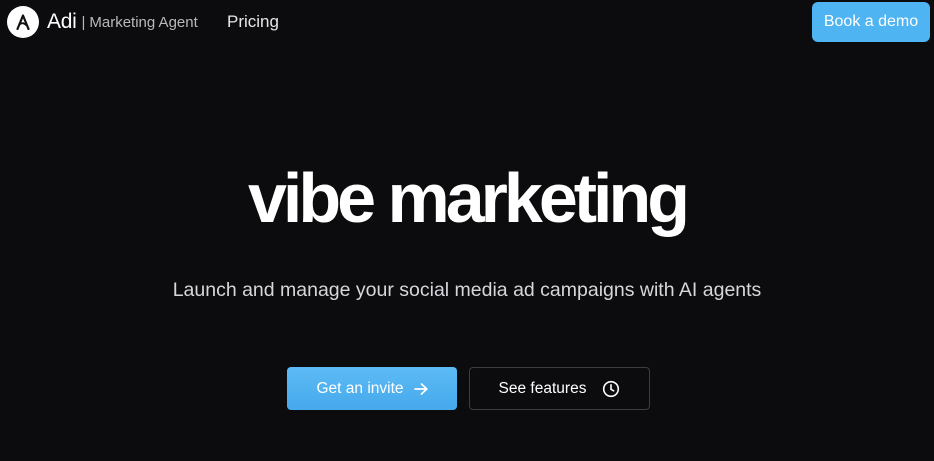  I want to click on nav-link-pricing: Pricing, so click(253, 22).